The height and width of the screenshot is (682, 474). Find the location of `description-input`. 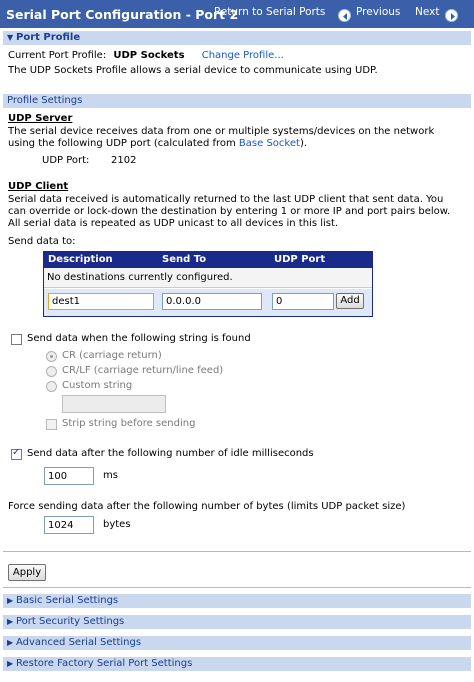

description-input is located at coordinates (101, 301).